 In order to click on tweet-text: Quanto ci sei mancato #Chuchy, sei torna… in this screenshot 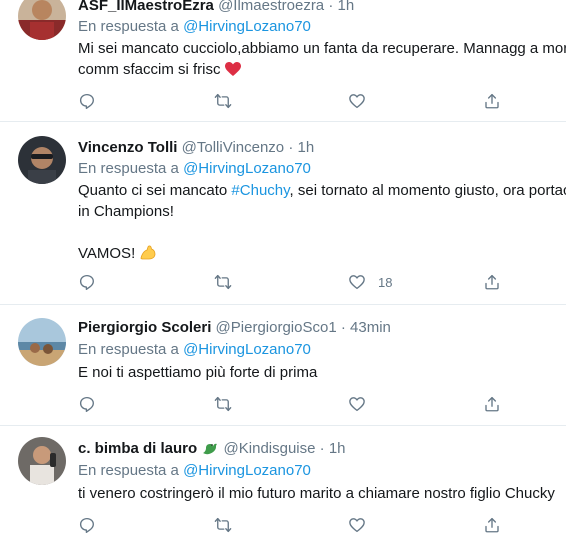, I will do `click(322, 223)`.